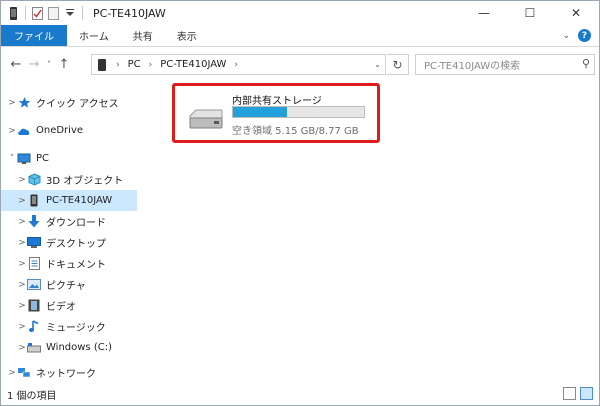 The image size is (600, 406). Describe the element at coordinates (143, 35) in the screenshot. I see `tab-share: 共有` at that location.